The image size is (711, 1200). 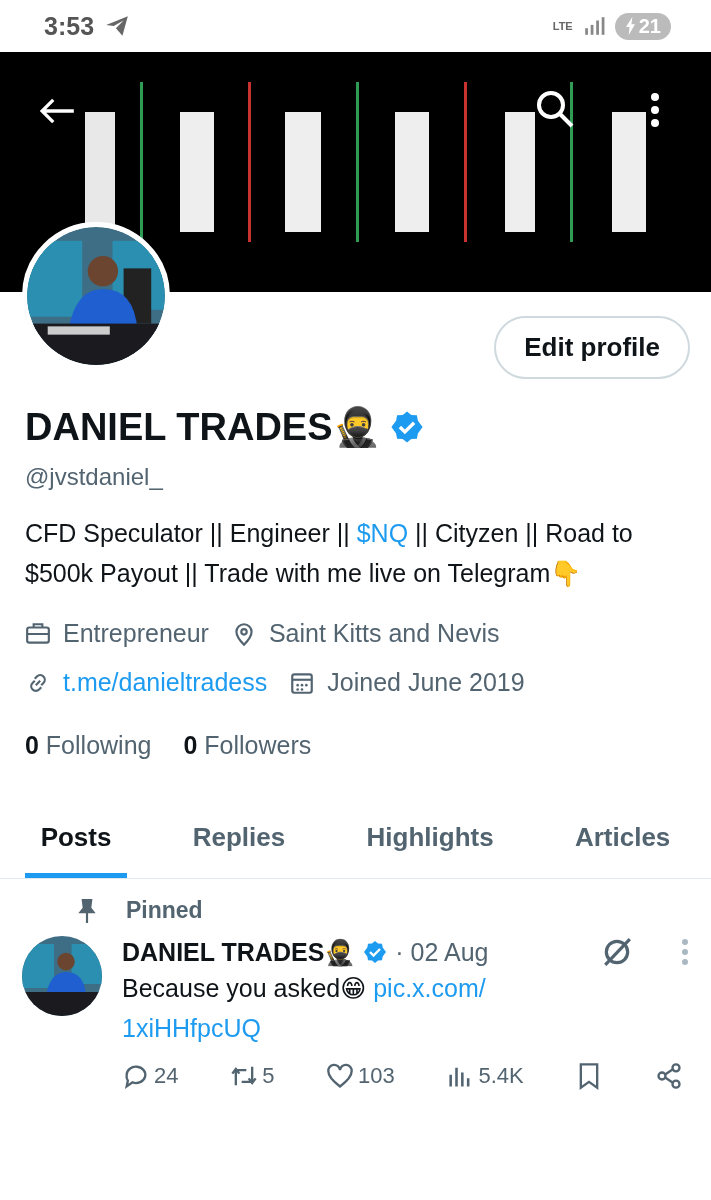 I want to click on profile-name: DANIEL TRADES🥷, so click(x=202, y=427).